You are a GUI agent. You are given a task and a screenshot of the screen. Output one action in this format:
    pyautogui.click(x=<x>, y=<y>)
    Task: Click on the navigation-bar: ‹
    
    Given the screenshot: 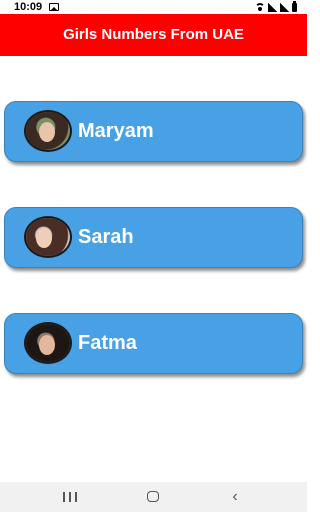 What is the action you would take?
    pyautogui.click(x=153, y=497)
    